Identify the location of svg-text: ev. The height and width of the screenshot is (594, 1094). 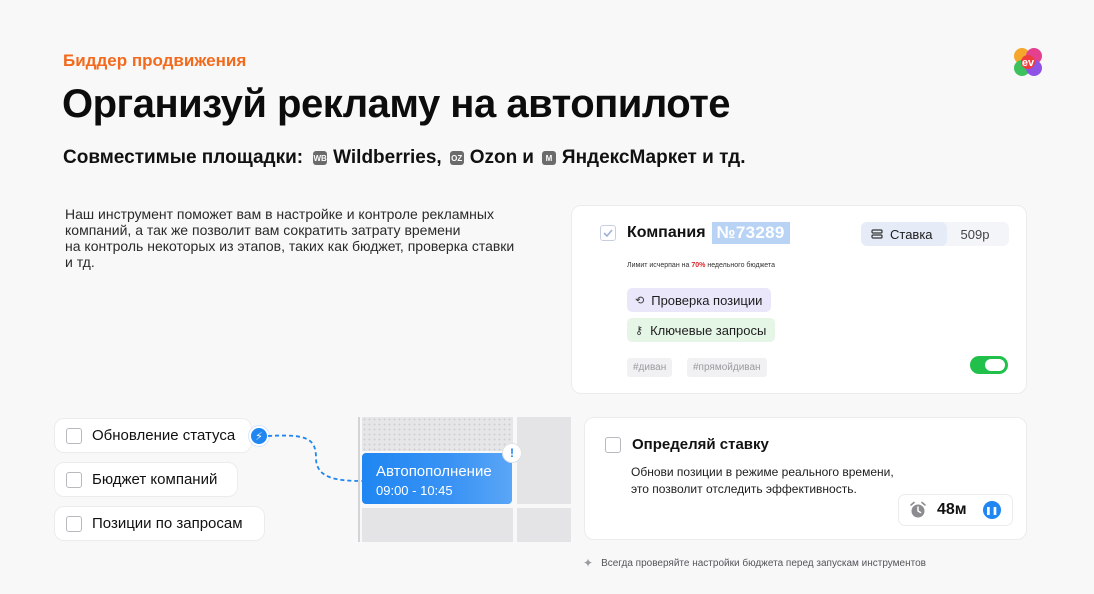
(1028, 63).